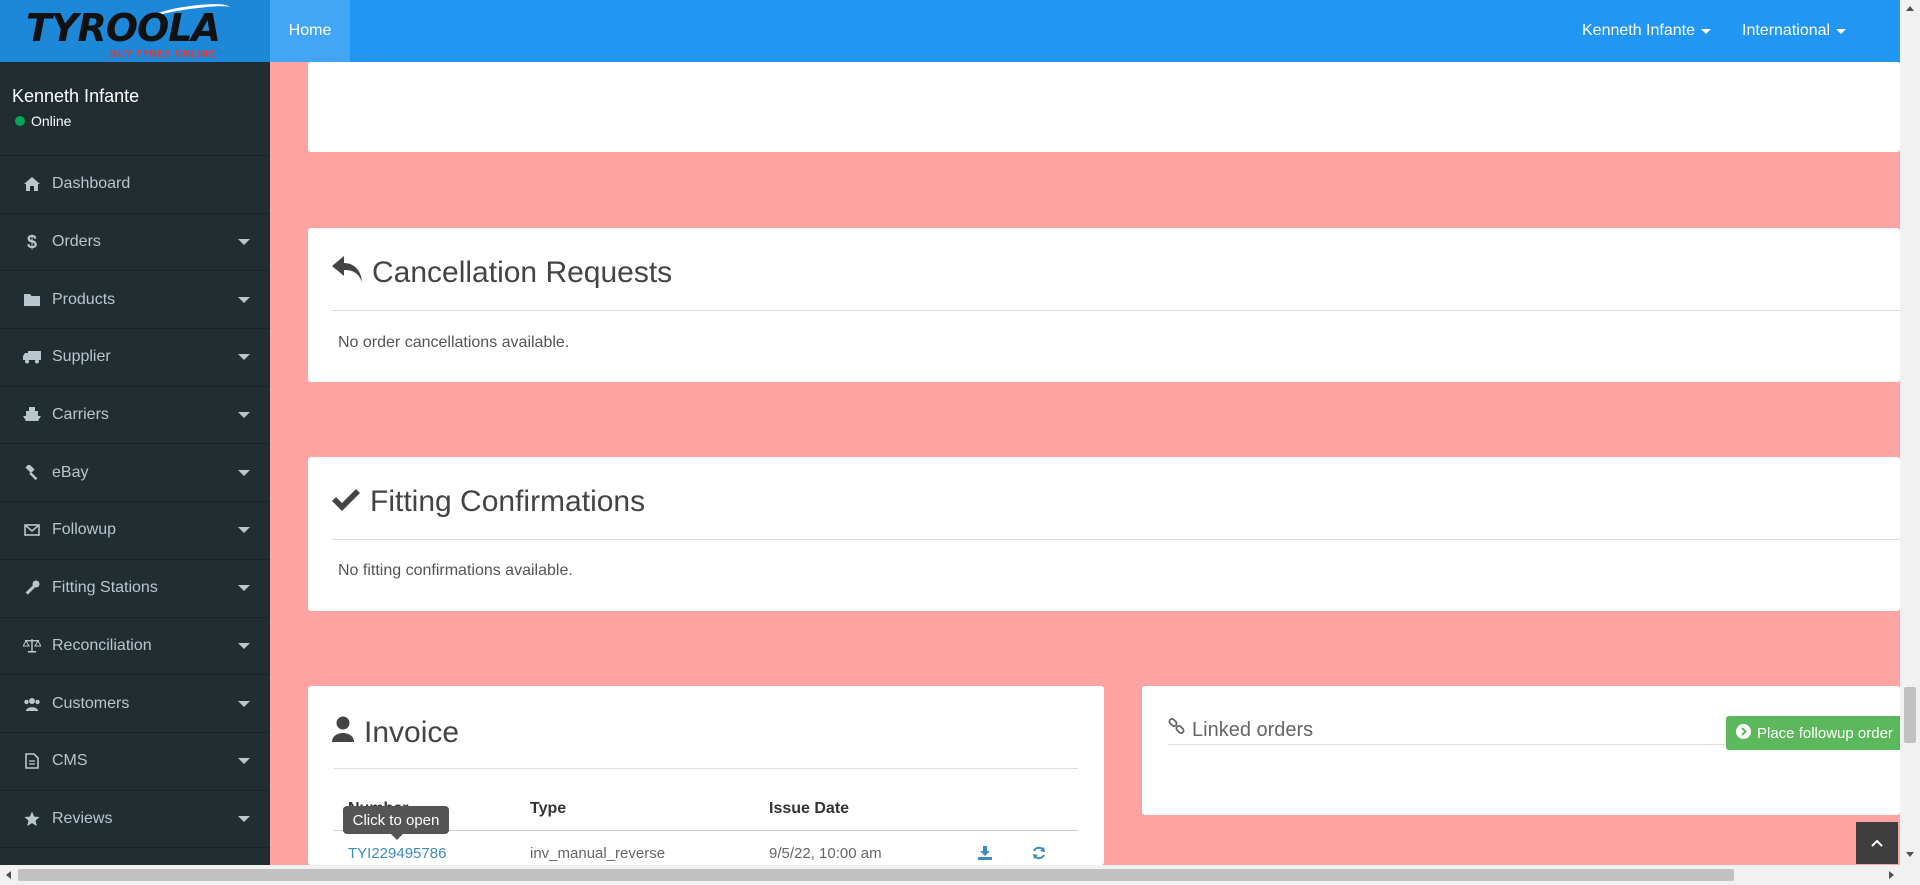 Image resolution: width=1920 pixels, height=885 pixels. What do you see at coordinates (1825, 733) in the screenshot?
I see `place-followup-order-label: Place followup order` at bounding box center [1825, 733].